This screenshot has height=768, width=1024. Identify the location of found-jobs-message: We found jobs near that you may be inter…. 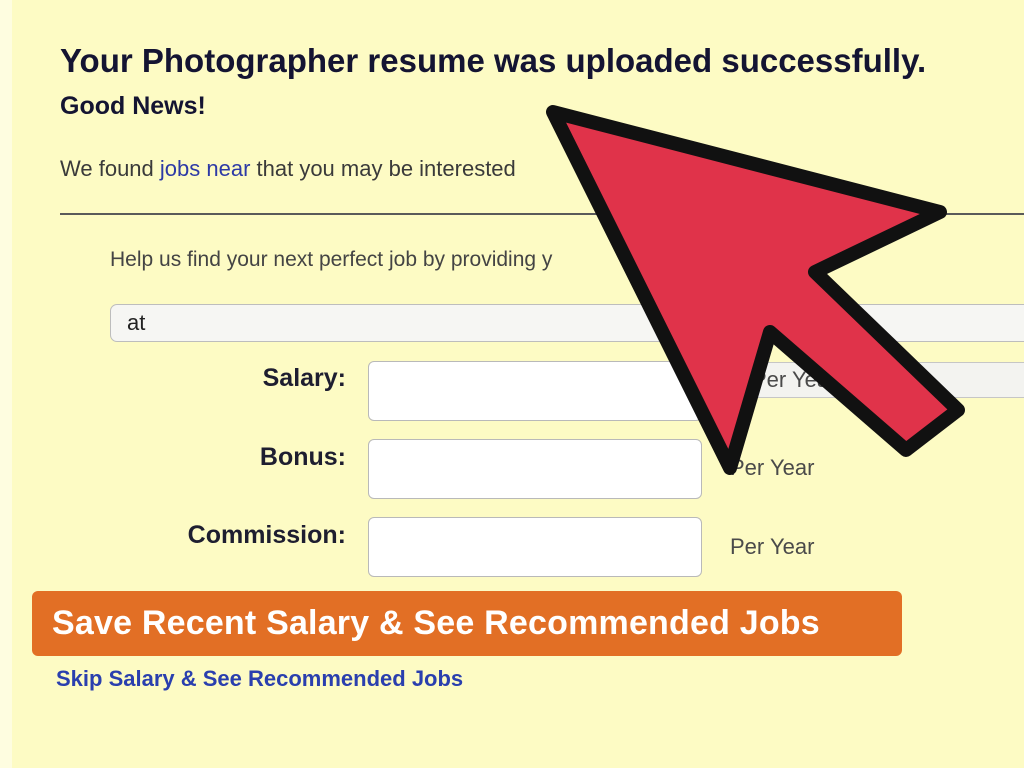
(288, 169).